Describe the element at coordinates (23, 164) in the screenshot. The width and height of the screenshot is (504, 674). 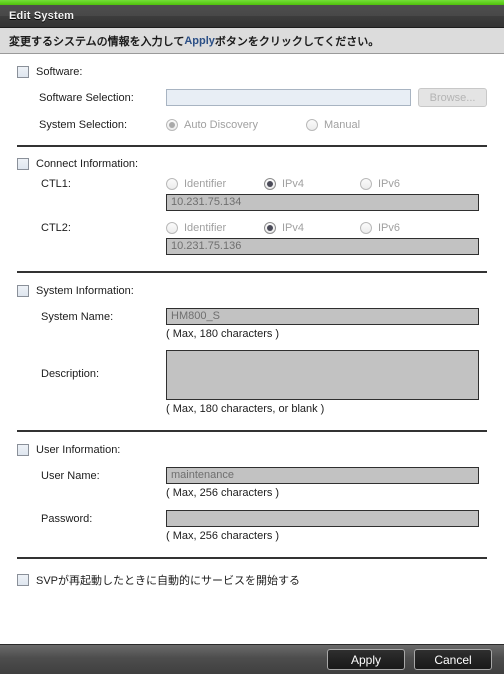
I see `connect-information-checkbox` at that location.